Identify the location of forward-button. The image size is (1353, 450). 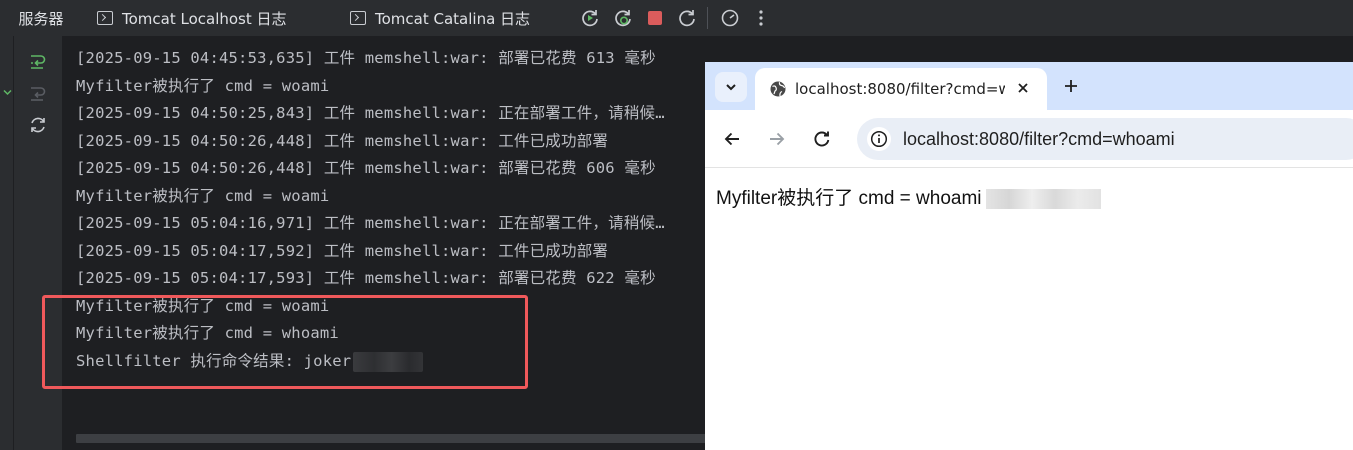
(777, 139).